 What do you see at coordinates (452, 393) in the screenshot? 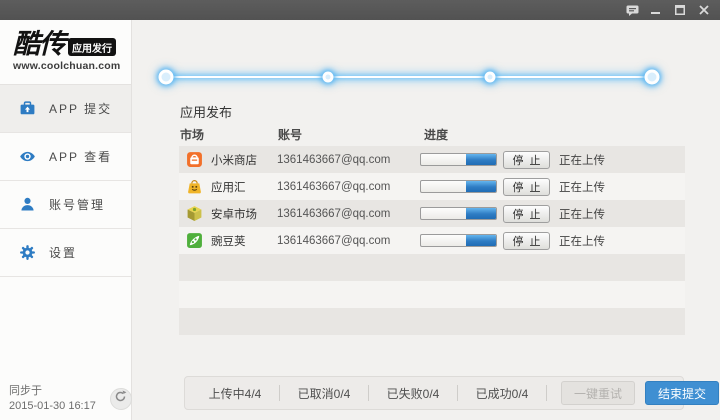
I see `footer-bar: 上传中4/4 已取消0/4 已失败0/4 已成功0/4 一键重试 结束提交` at bounding box center [452, 393].